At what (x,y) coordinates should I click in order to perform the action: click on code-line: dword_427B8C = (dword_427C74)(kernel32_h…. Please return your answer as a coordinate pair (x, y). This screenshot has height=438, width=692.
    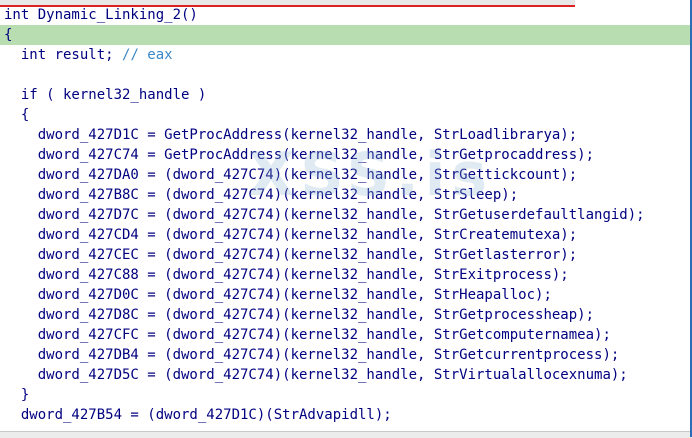
    Looking at the image, I should click on (346, 195).